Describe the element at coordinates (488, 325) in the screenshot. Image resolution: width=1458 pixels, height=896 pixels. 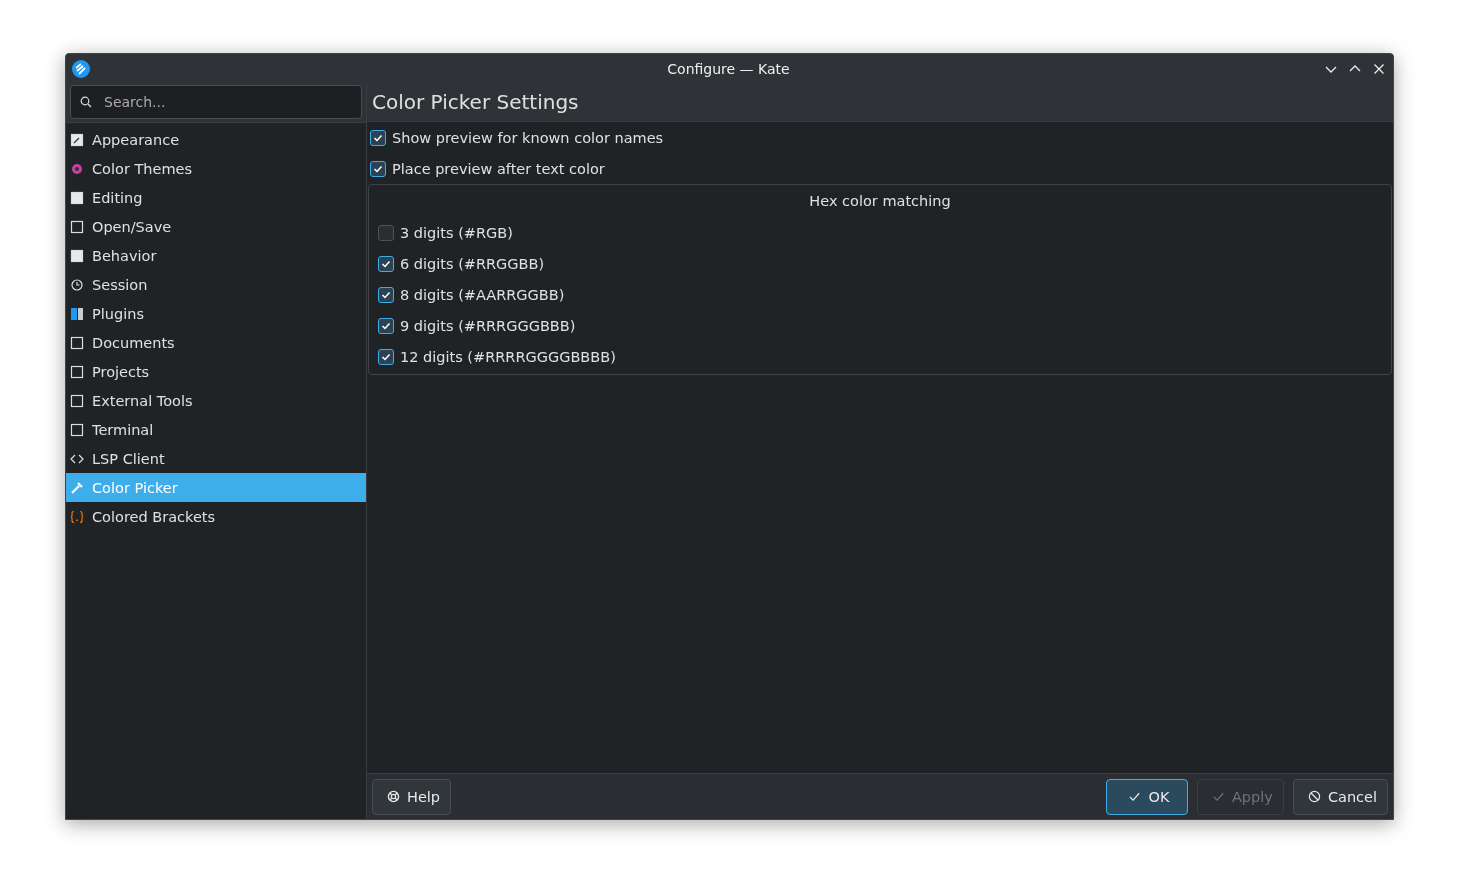
I see `option-label: 9 digits (#RRRGGGBBB)` at that location.